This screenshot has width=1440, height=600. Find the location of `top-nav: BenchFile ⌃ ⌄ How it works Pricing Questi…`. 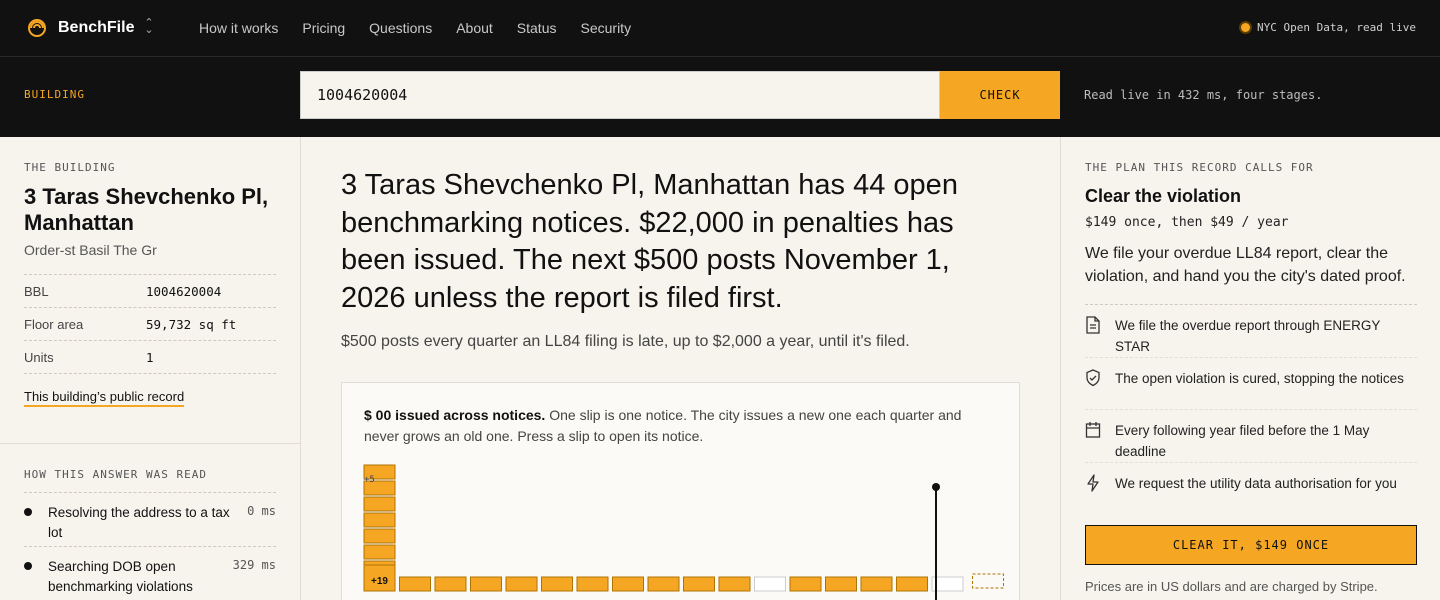

top-nav: BenchFile ⌃ ⌄ How it works Pricing Questi… is located at coordinates (720, 28).